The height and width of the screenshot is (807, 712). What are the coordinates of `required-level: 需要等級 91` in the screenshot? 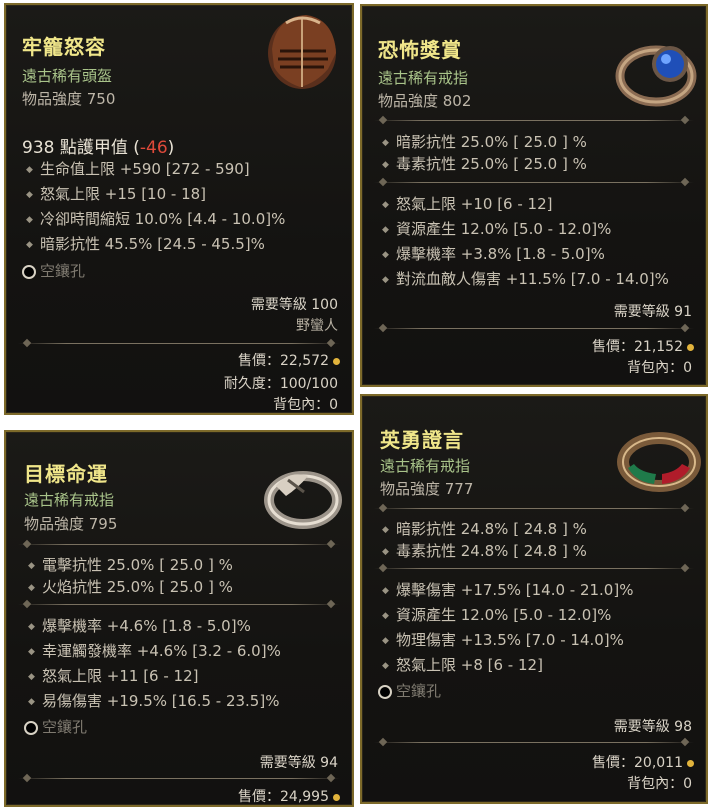 It's located at (652, 312).